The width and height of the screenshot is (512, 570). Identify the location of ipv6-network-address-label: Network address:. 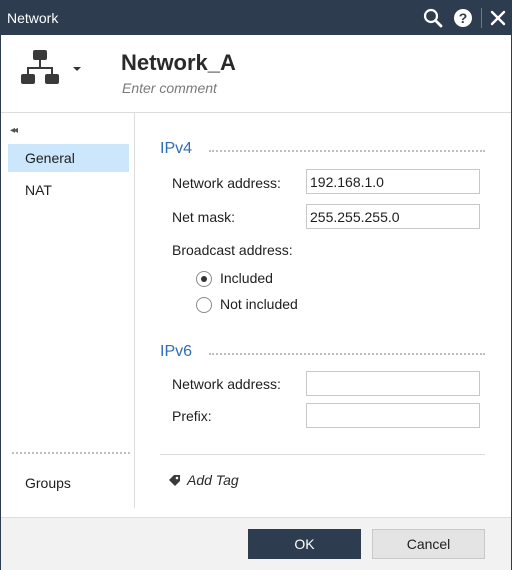
(226, 384).